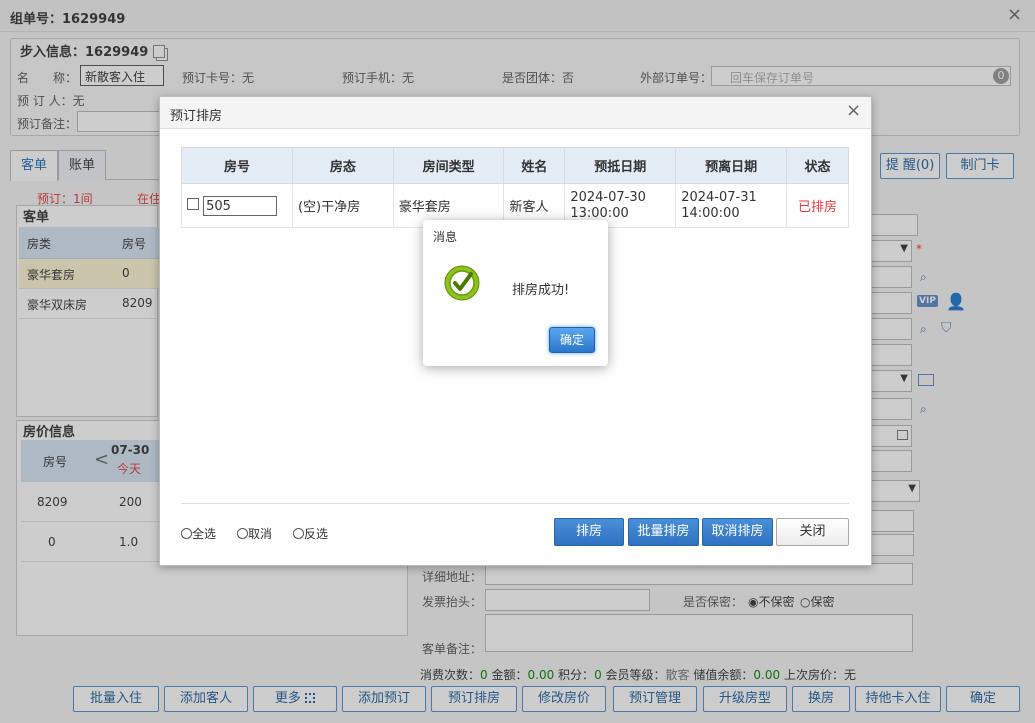  What do you see at coordinates (462, 283) in the screenshot?
I see `success-check-icon` at bounding box center [462, 283].